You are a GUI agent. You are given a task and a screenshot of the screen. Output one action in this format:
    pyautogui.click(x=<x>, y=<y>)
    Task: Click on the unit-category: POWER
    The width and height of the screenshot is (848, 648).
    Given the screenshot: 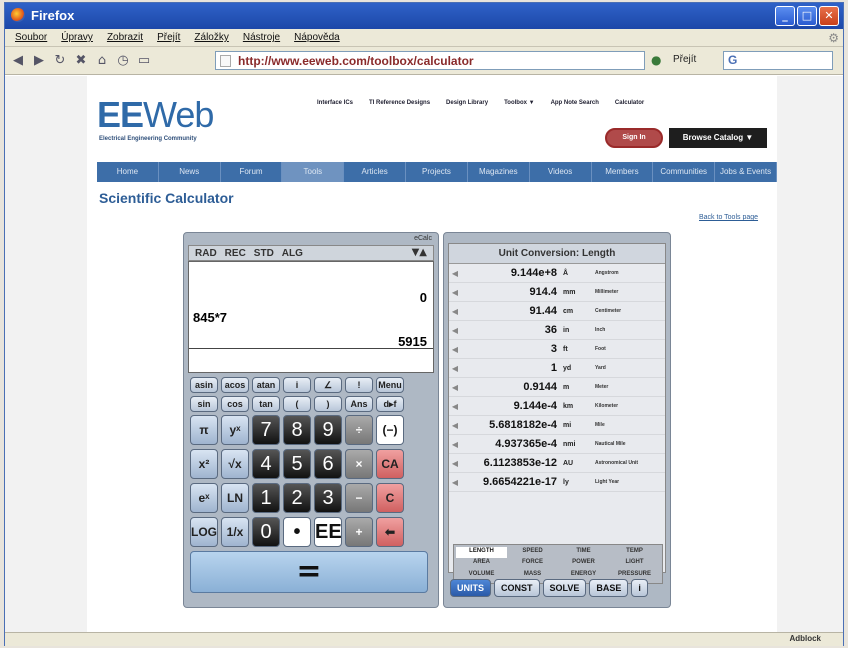 What is the action you would take?
    pyautogui.click(x=583, y=563)
    